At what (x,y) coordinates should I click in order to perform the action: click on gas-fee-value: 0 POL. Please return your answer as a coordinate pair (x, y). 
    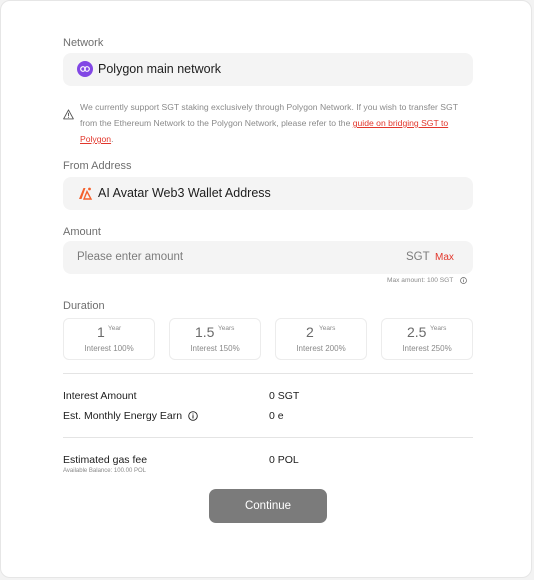
    Looking at the image, I should click on (284, 460).